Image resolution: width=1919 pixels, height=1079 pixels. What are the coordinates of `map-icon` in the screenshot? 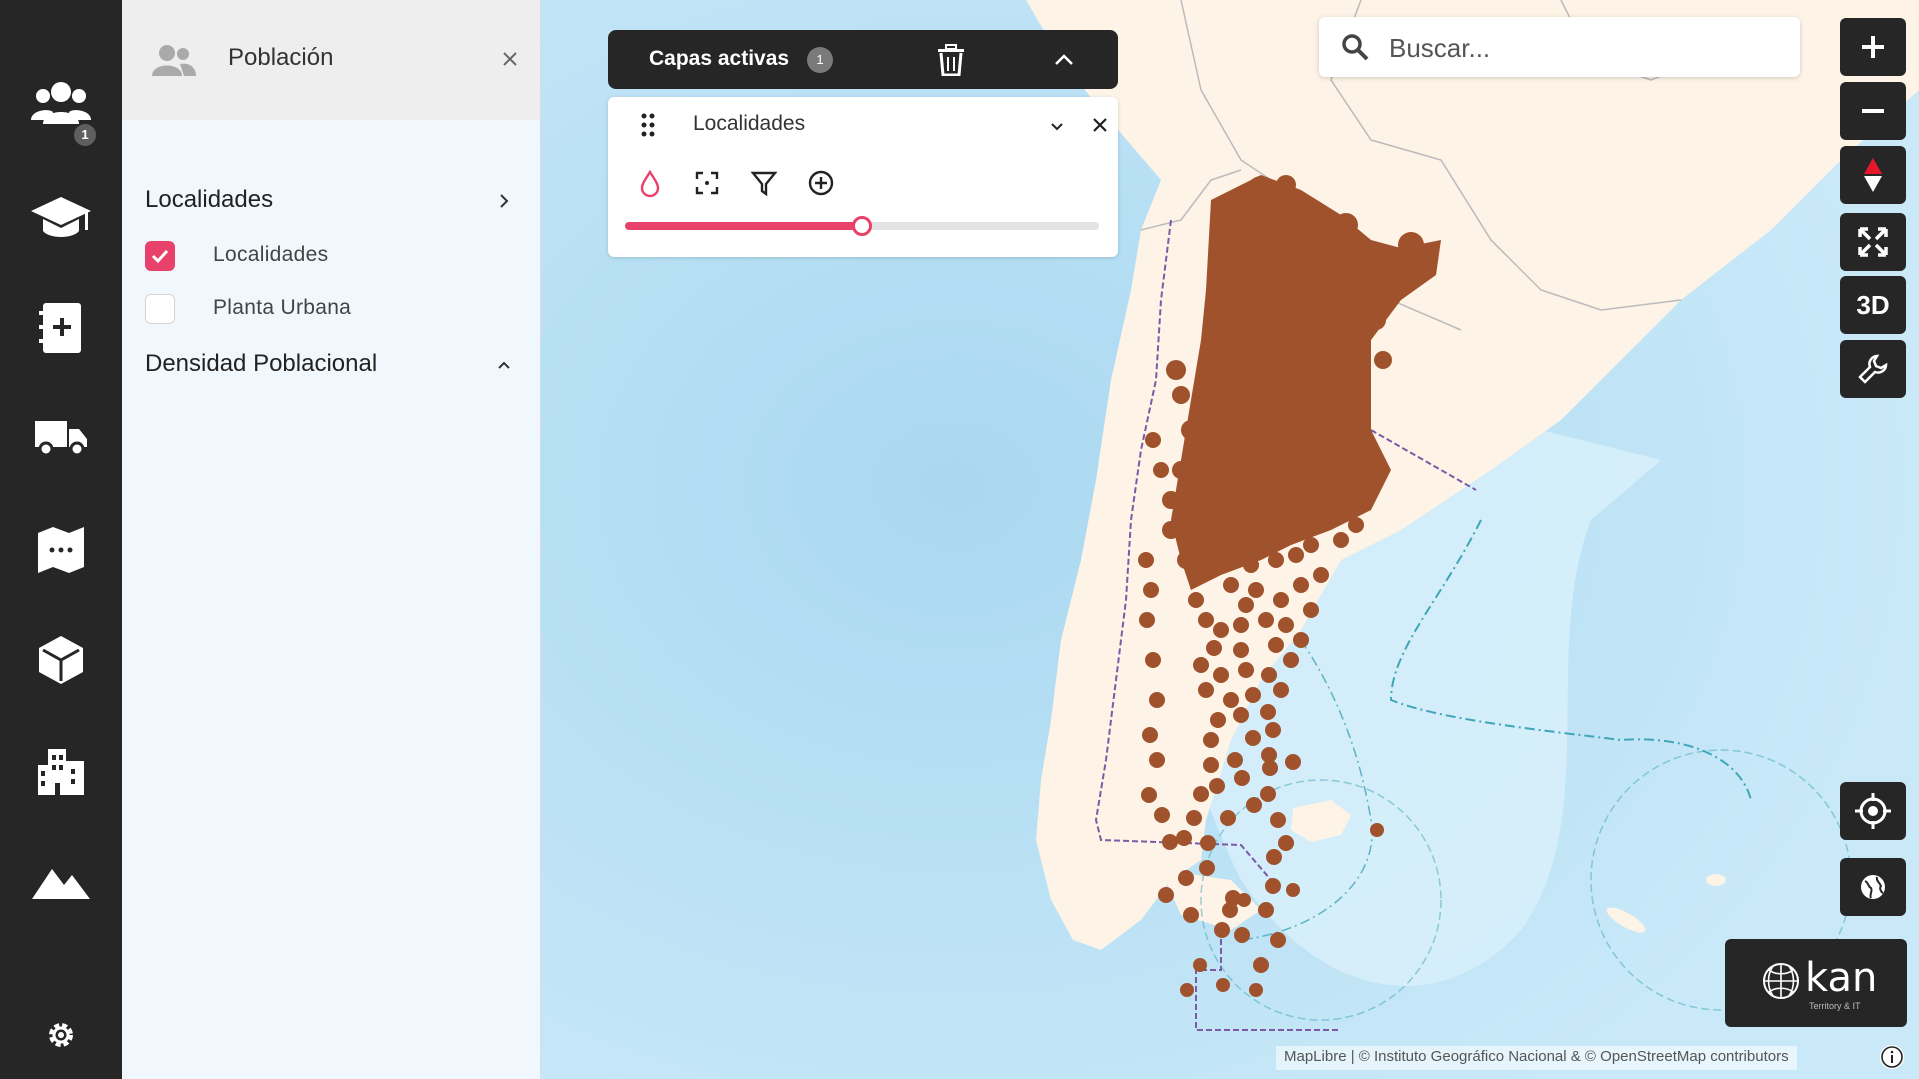 It's located at (61, 550).